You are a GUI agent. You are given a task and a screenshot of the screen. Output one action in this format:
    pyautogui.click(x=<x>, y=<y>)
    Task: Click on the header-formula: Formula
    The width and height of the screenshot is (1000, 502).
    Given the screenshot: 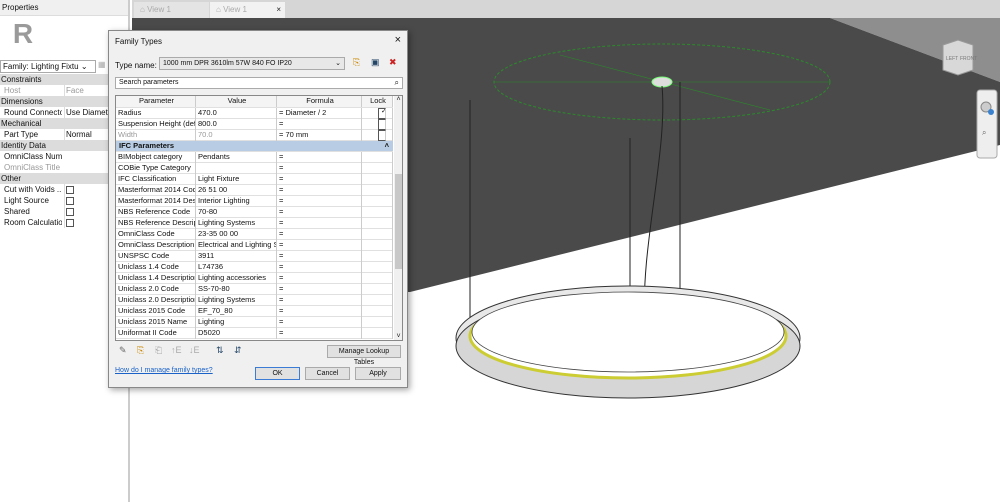 What is the action you would take?
    pyautogui.click(x=319, y=101)
    